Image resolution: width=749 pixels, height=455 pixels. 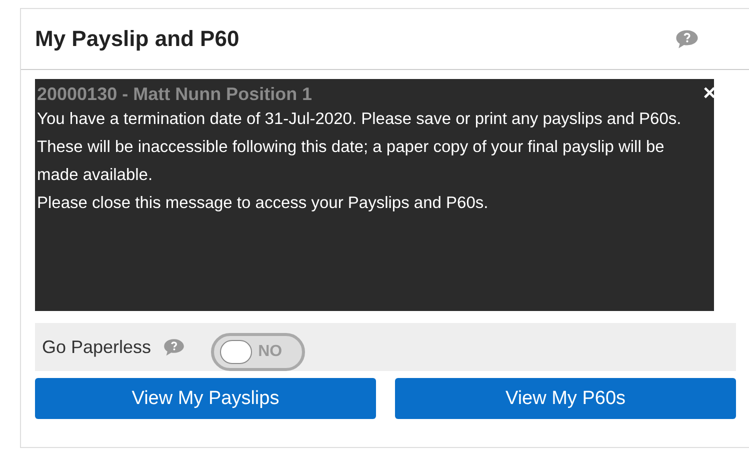 I want to click on paperless-label: Go Paperless, so click(x=97, y=347).